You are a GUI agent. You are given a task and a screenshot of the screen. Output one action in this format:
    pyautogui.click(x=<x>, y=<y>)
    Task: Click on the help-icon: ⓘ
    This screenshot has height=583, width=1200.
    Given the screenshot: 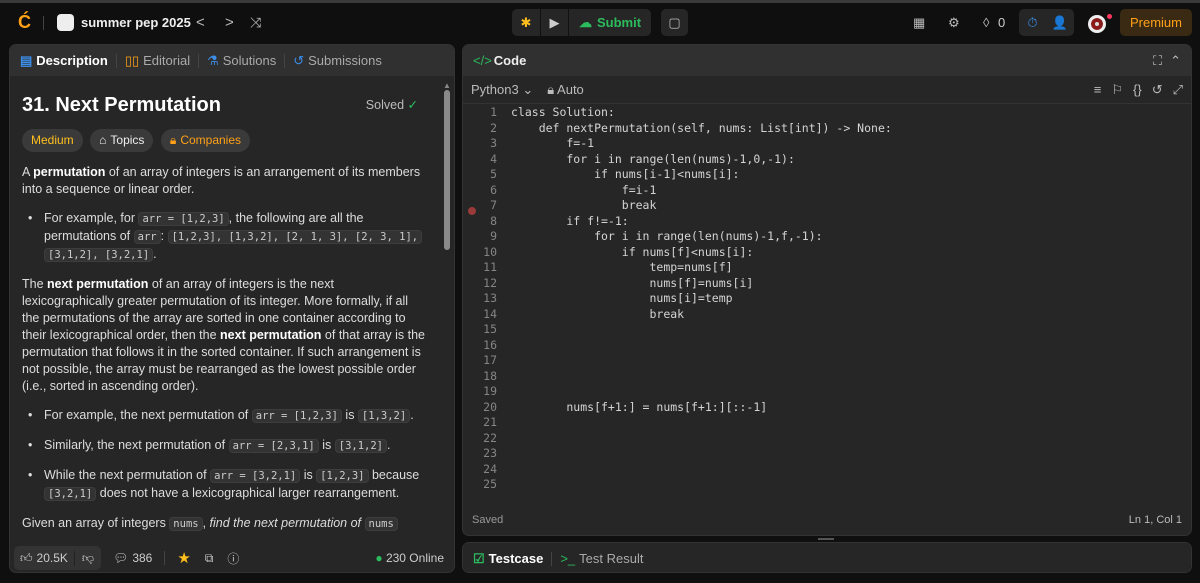 What is the action you would take?
    pyautogui.click(x=233, y=558)
    